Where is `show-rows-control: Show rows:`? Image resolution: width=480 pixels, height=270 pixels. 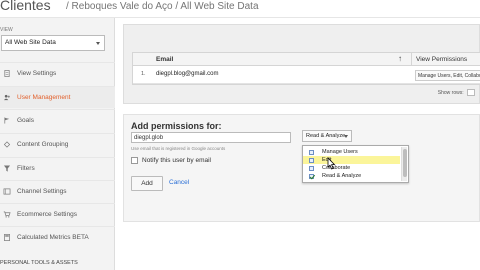
show-rows-control: Show rows: is located at coordinates (456, 92).